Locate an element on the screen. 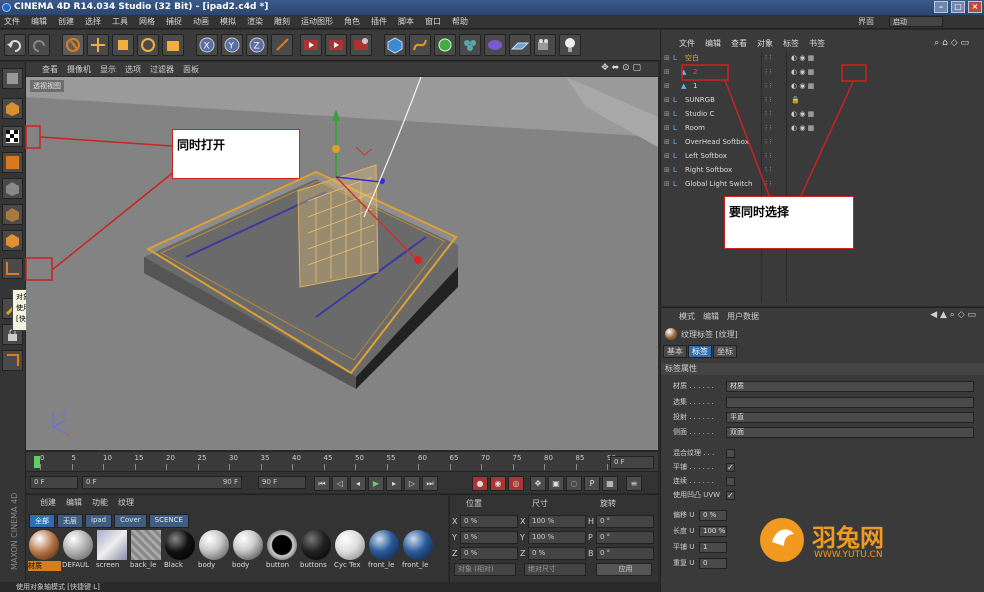 The height and width of the screenshot is (592, 984). snap-icon is located at coordinates (12, 360).